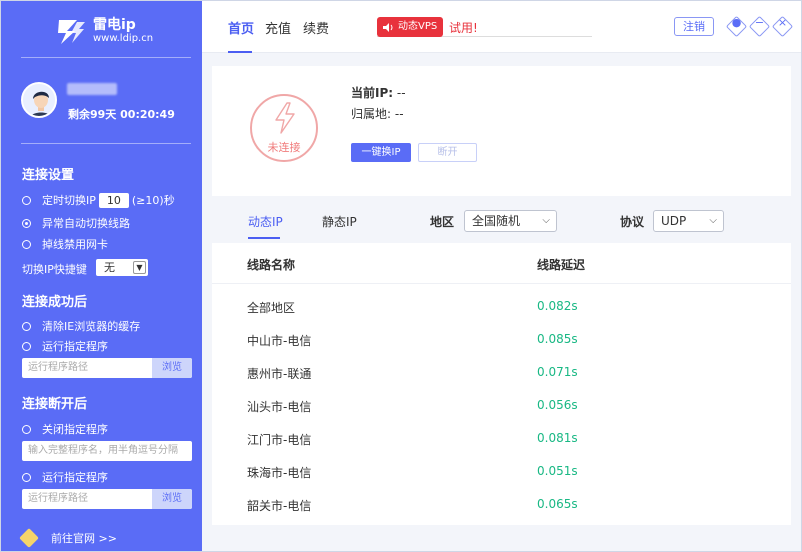 The image size is (802, 552). Describe the element at coordinates (265, 221) in the screenshot. I see `tab-dynamic-ip: 动态IP` at that location.